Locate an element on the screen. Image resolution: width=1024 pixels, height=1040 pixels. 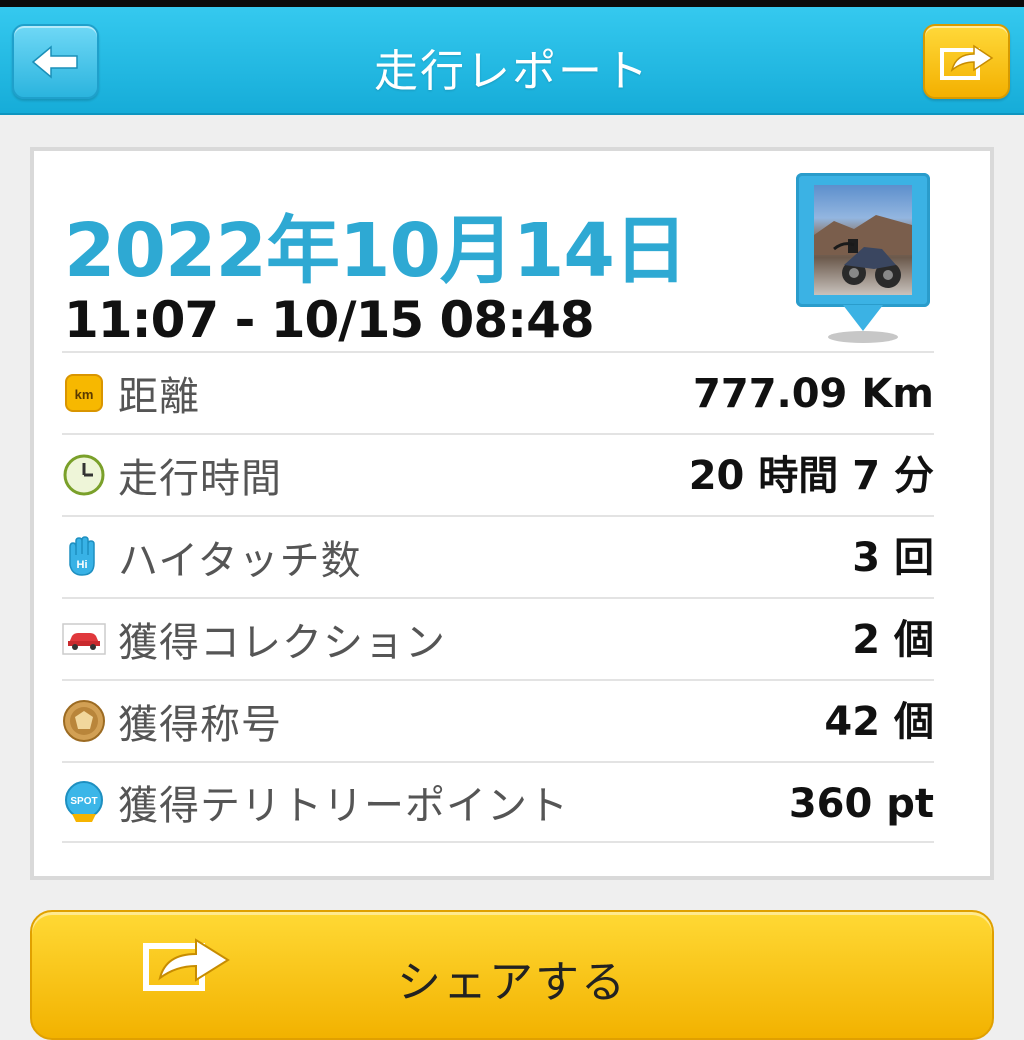
stat-value: 3 回 is located at coordinates (893, 558).